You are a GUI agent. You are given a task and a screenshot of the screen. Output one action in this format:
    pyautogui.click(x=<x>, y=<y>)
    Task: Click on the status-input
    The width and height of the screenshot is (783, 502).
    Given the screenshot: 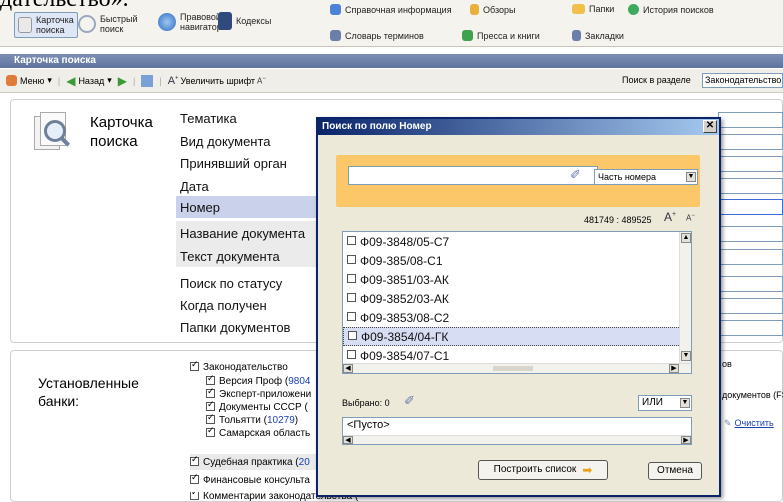 What is the action you would take?
    pyautogui.click(x=750, y=284)
    